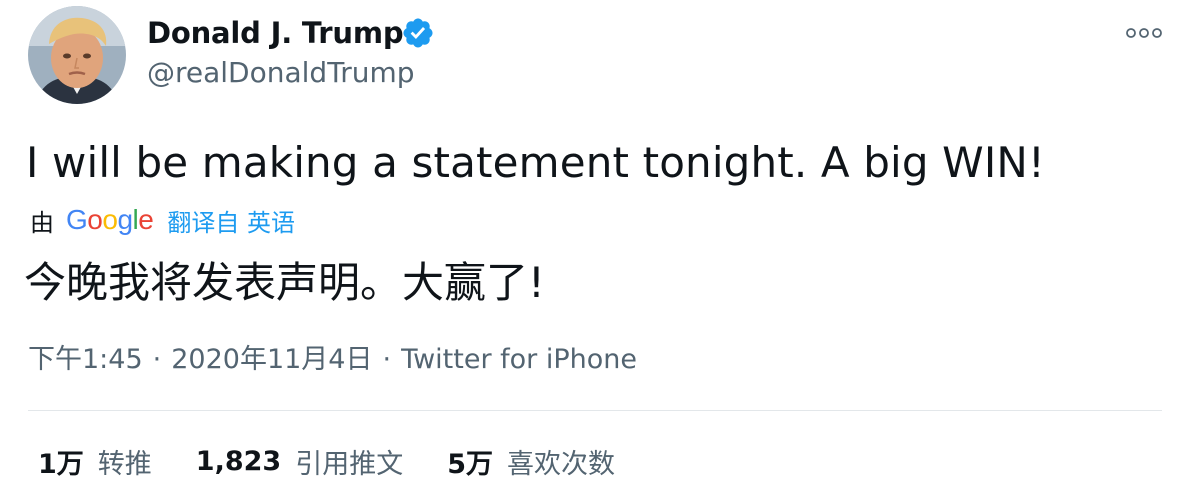  What do you see at coordinates (271, 359) in the screenshot?
I see `tweet-date: 2020年11月4日` at bounding box center [271, 359].